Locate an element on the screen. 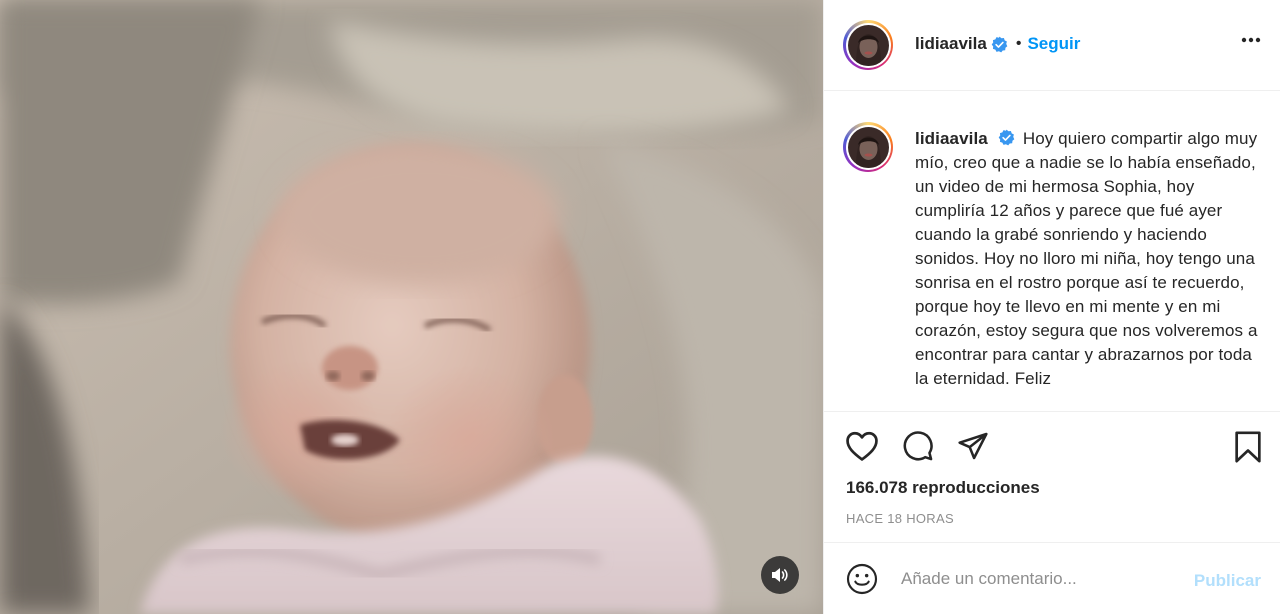 The width and height of the screenshot is (1280, 614). bookmark-icon is located at coordinates (1248, 447).